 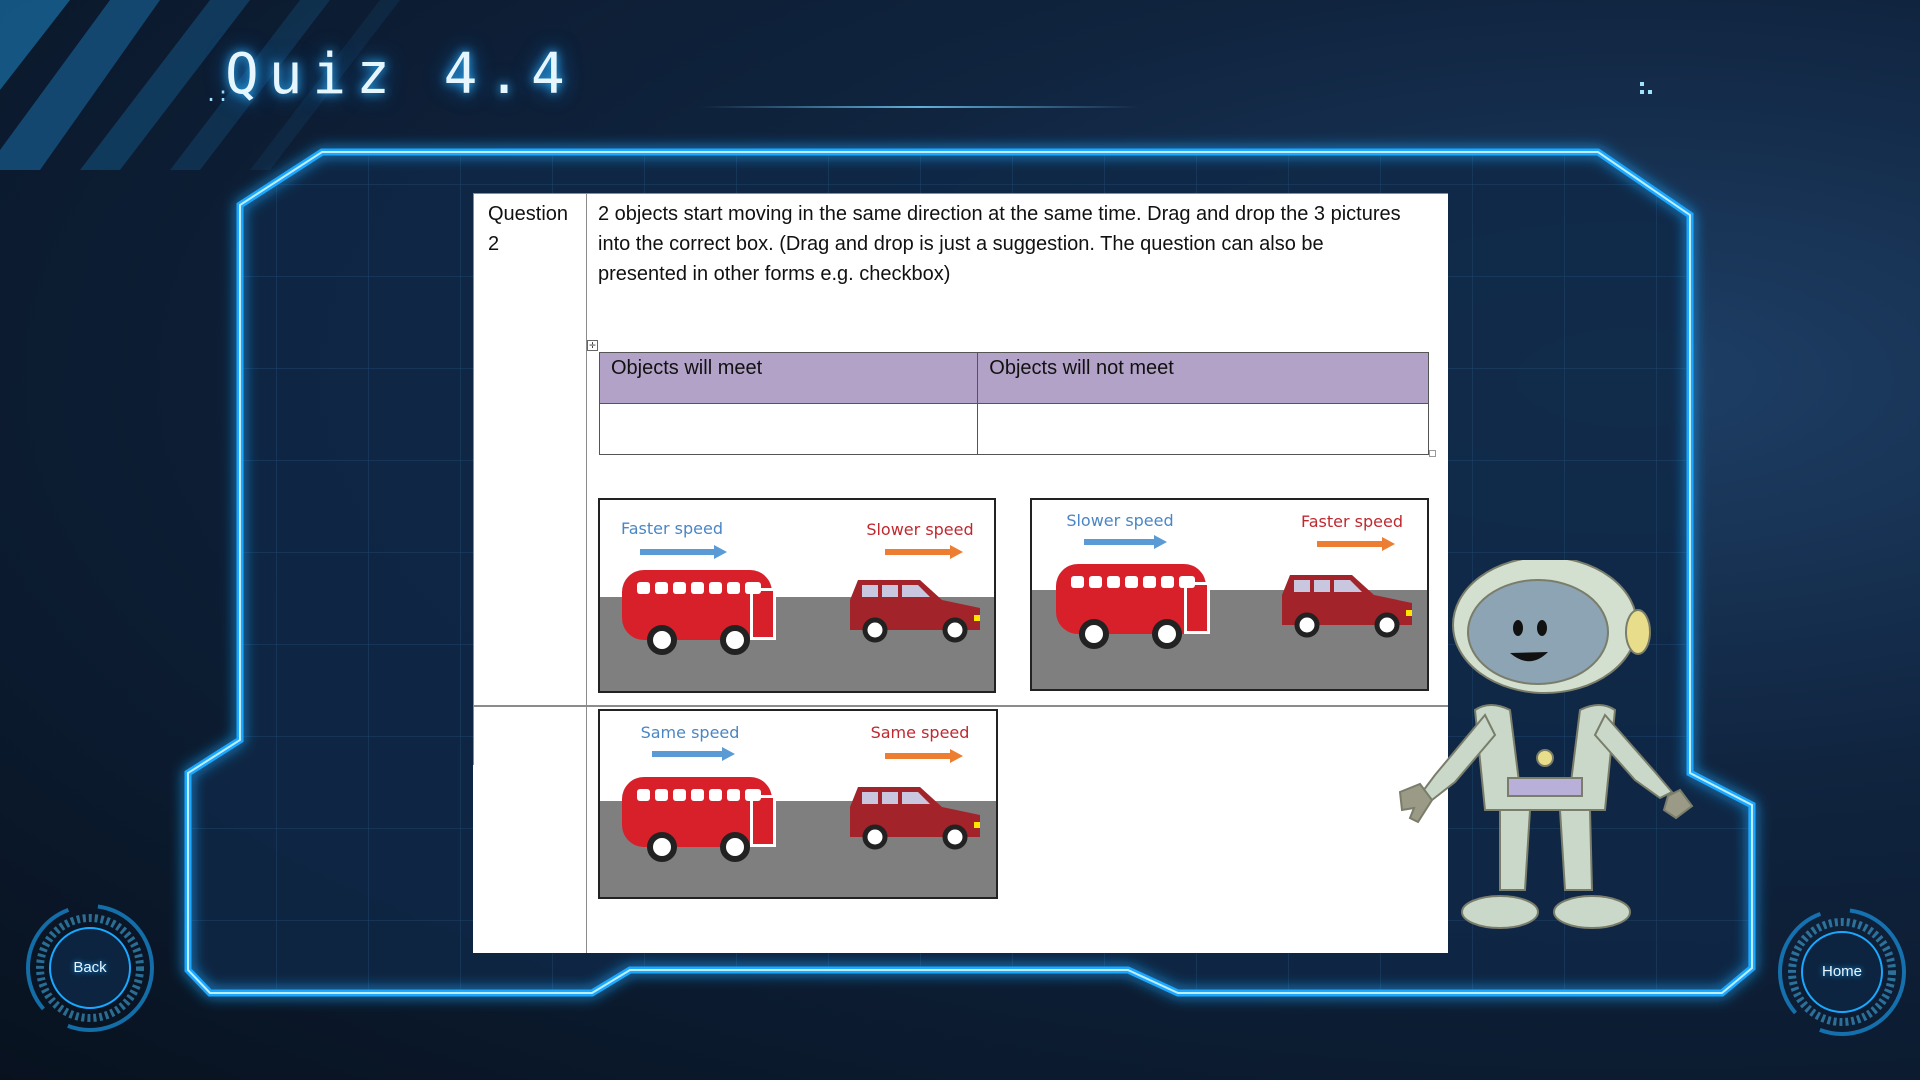 I want to click on left-speed-label: Slower speed, so click(x=1119, y=520).